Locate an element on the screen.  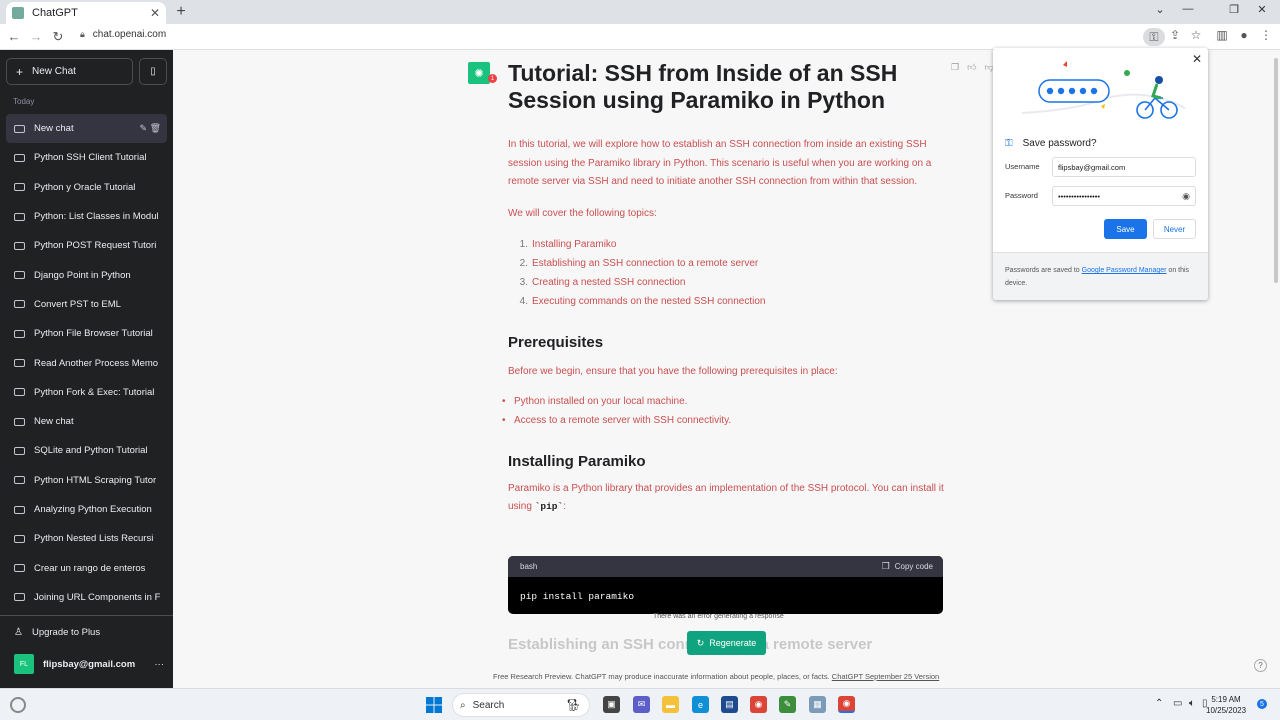
profile-icon: ● is located at coordinates (1244, 35).